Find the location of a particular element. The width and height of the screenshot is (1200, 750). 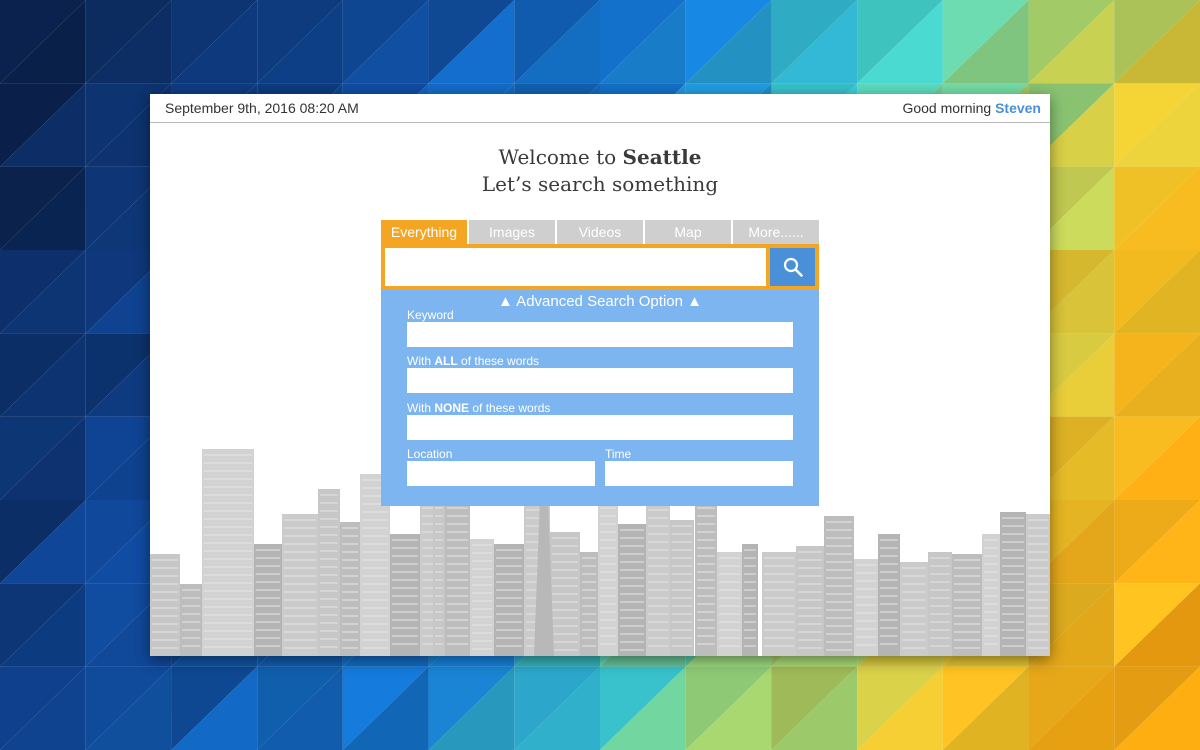

location-label: Location is located at coordinates (430, 454).